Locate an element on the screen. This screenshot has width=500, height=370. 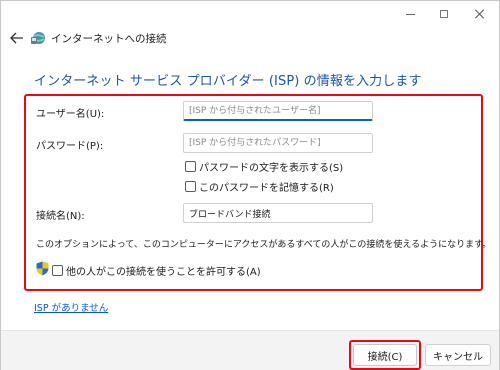
allow-others-checkbox-row: 他の人がこの接続を使うことを許可する(A) is located at coordinates (156, 270).